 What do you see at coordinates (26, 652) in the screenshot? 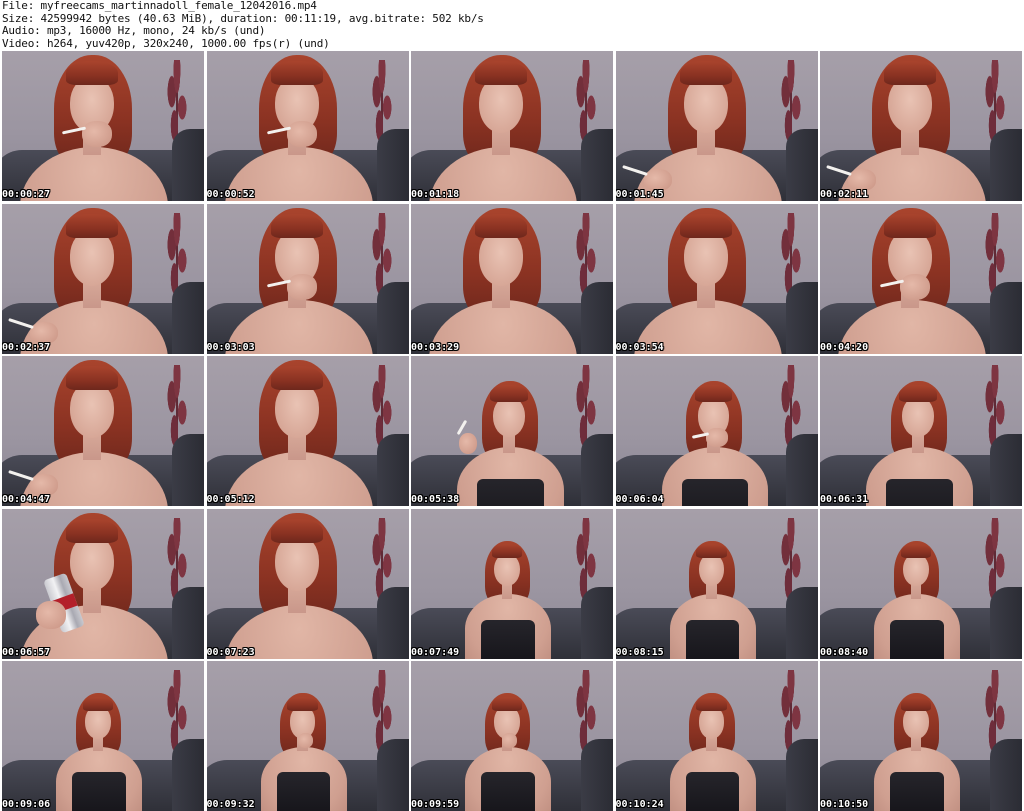
I see `frame-timestamp: 00:06:57` at bounding box center [26, 652].